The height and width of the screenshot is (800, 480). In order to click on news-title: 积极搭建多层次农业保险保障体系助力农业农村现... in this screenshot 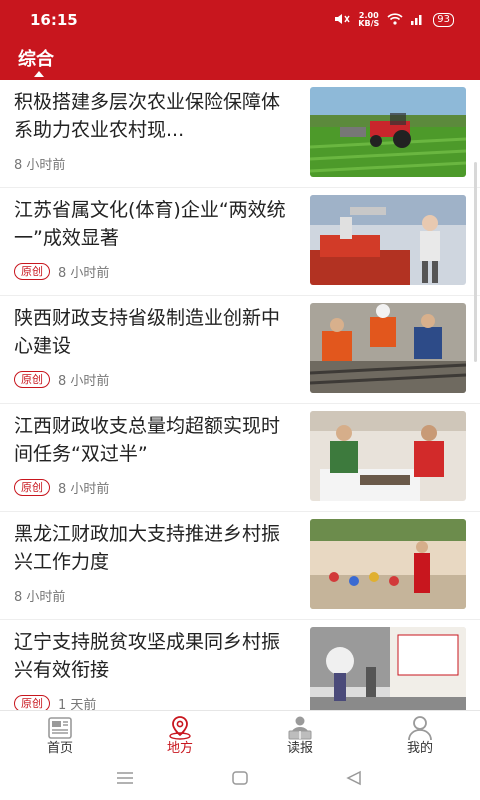, I will do `click(155, 116)`.